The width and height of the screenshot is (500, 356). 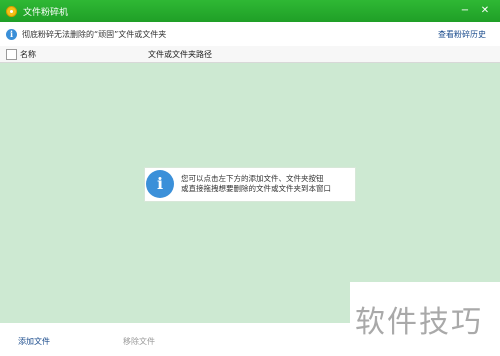 I want to click on remove-file-button: 移除文件, so click(x=139, y=341).